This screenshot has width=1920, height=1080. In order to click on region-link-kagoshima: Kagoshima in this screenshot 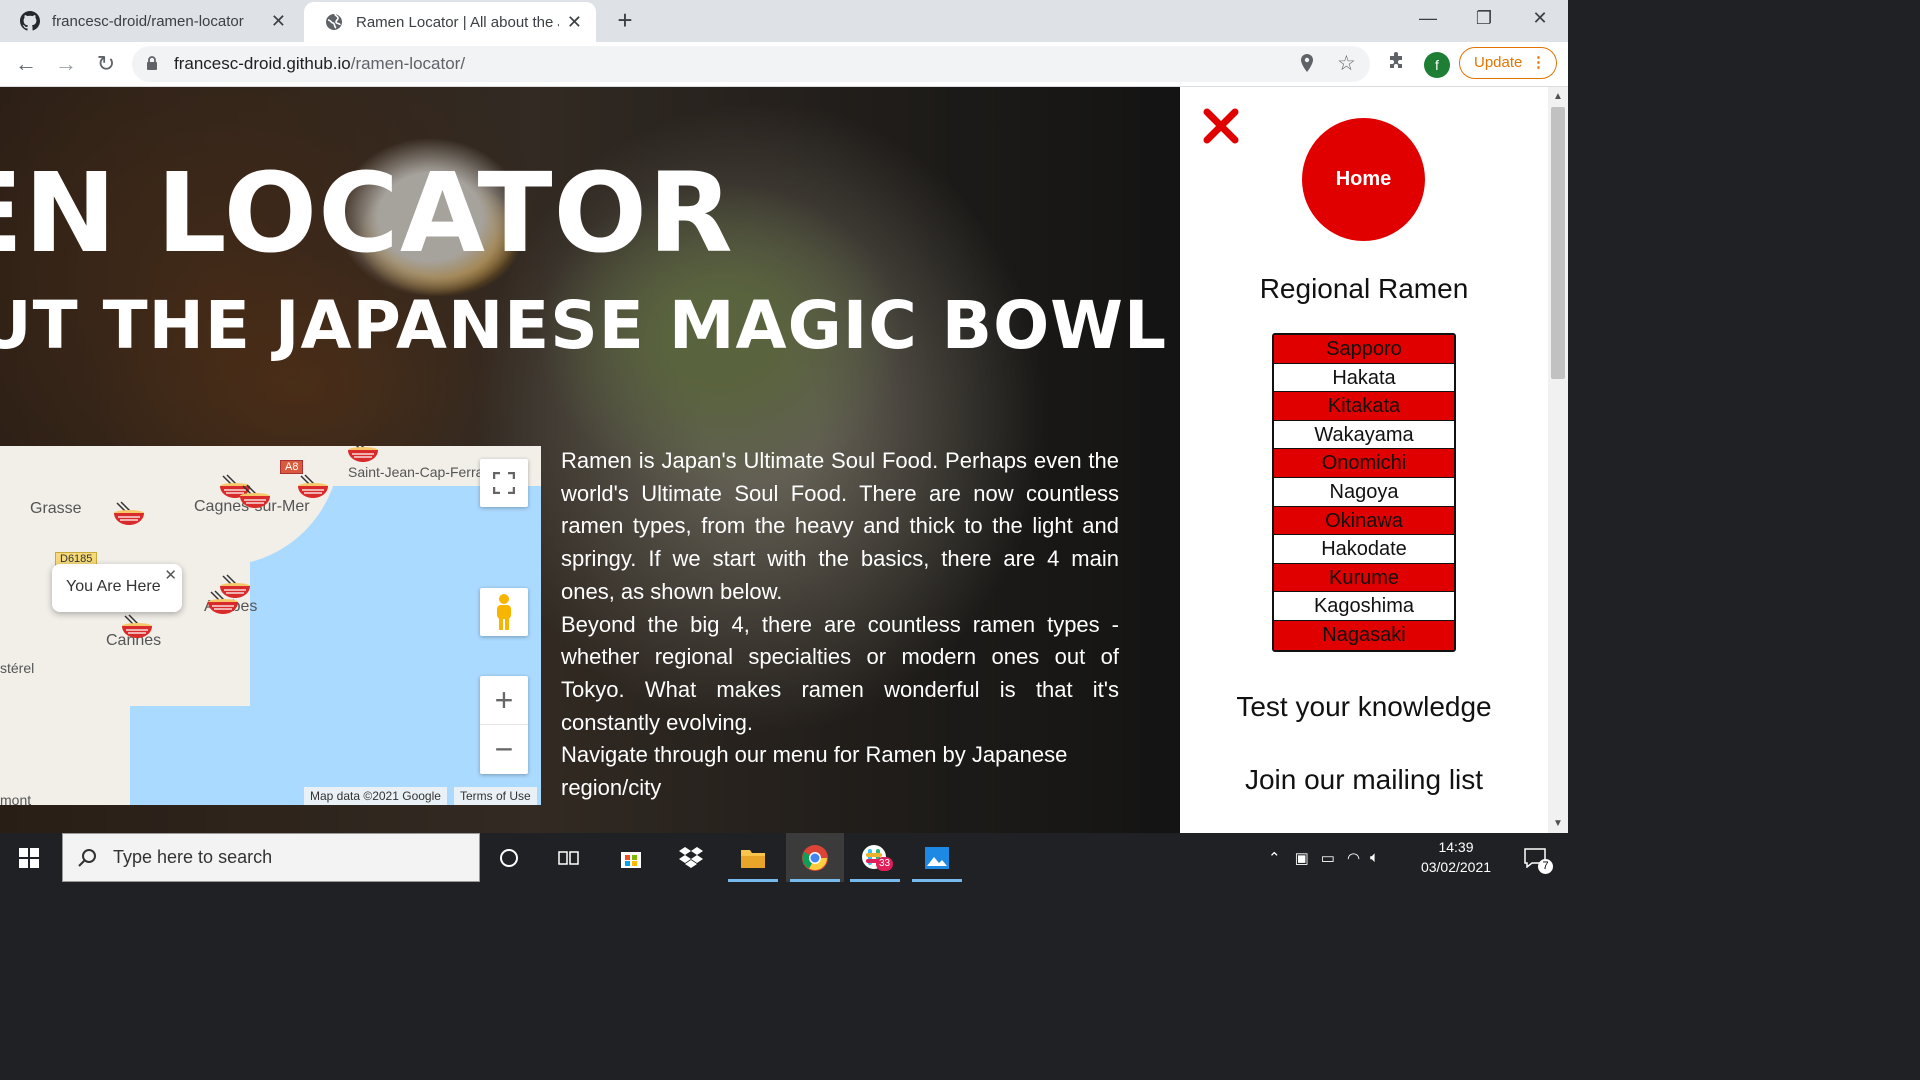, I will do `click(1364, 606)`.